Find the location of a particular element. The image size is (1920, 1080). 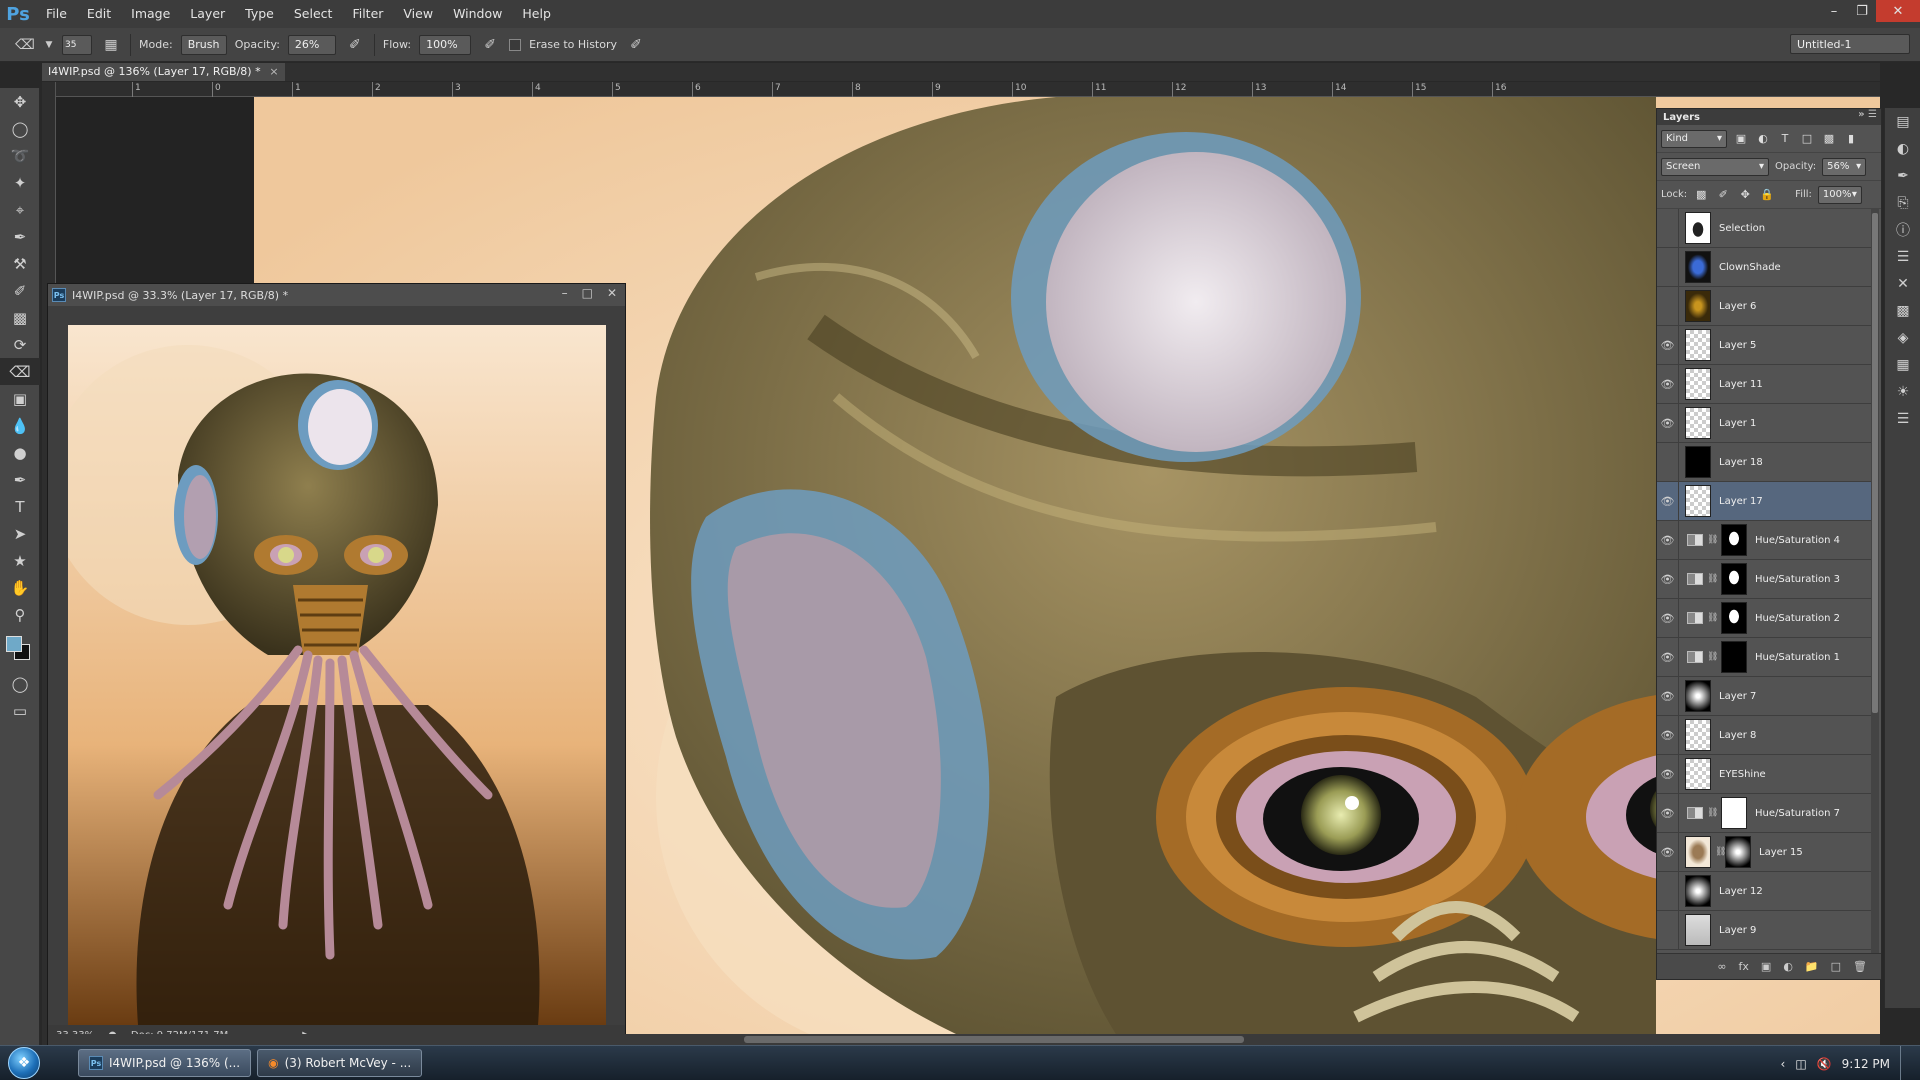

layer-name: Layer 7 is located at coordinates (1737, 696).